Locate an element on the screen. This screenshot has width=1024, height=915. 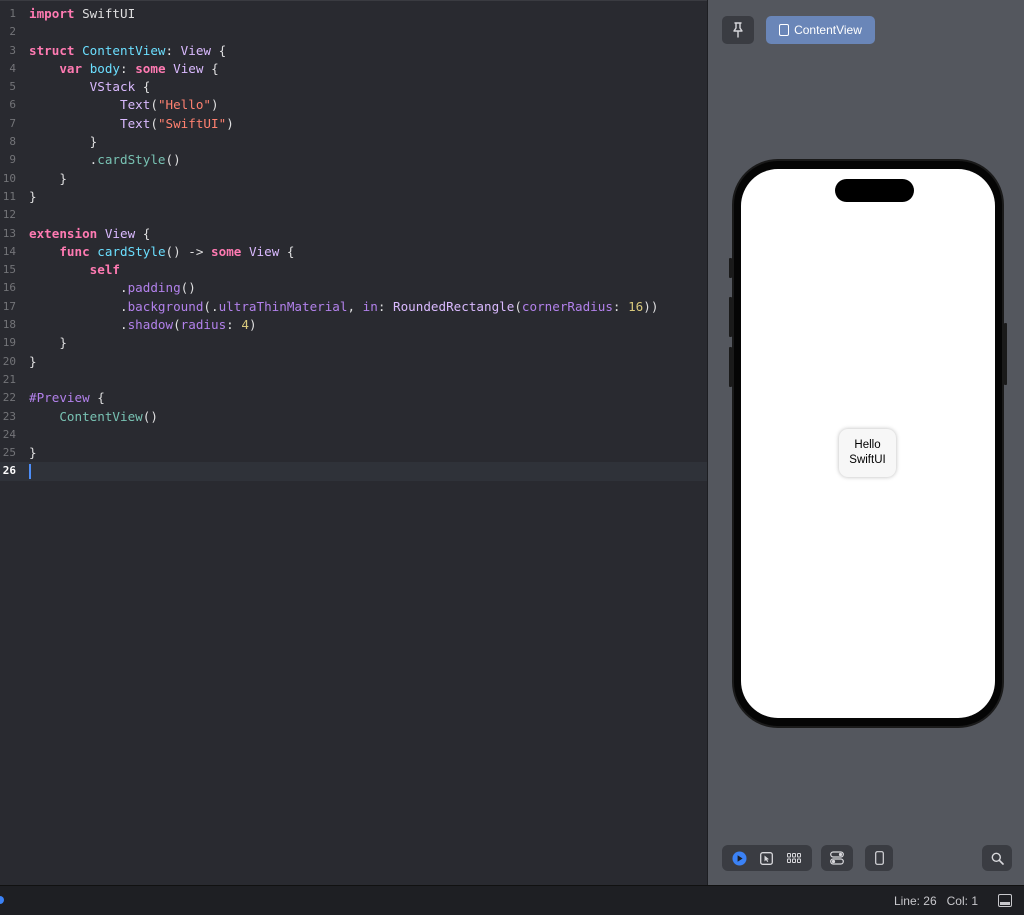
line-number: 23 is located at coordinates (9, 416).